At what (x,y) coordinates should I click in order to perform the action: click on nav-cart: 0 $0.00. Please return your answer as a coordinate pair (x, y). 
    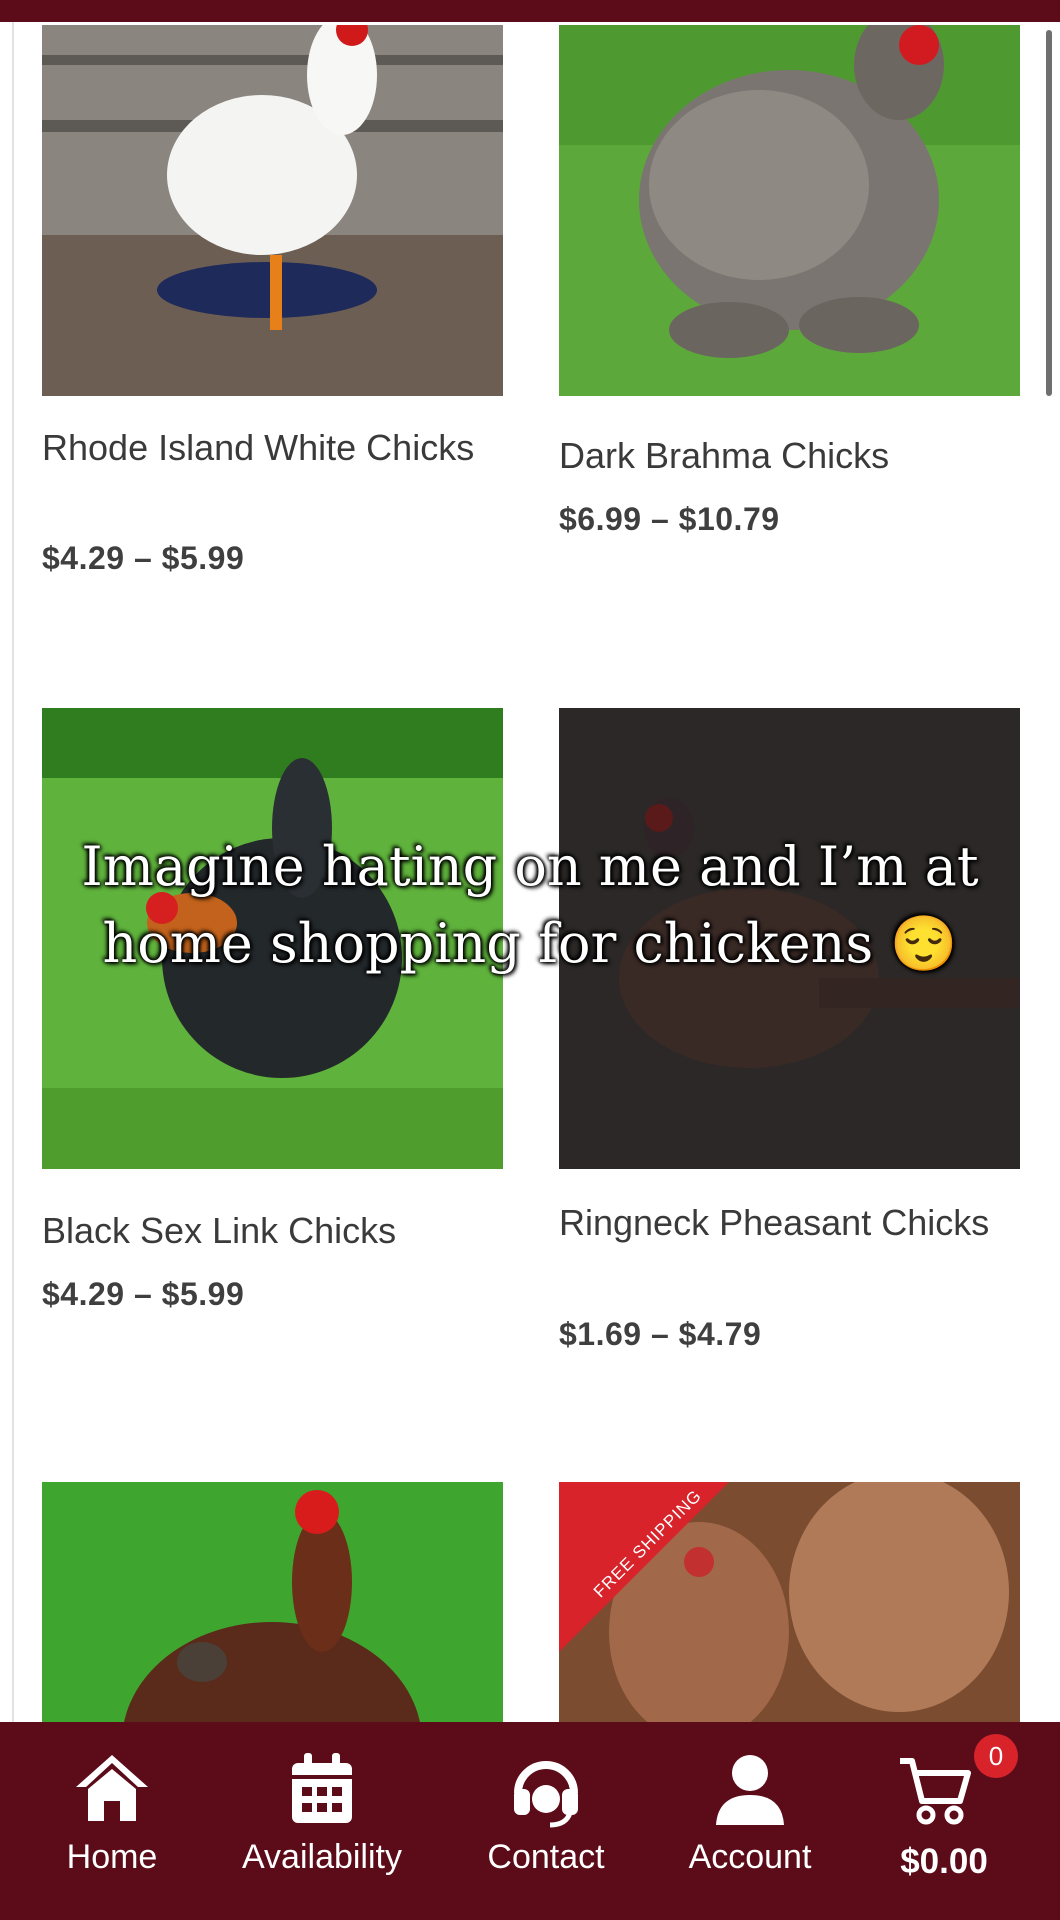
    Looking at the image, I should click on (944, 1821).